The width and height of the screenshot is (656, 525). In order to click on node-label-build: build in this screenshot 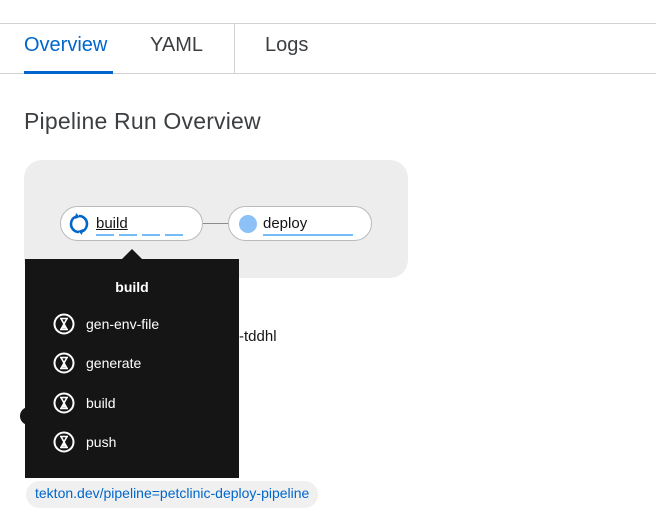, I will do `click(112, 223)`.